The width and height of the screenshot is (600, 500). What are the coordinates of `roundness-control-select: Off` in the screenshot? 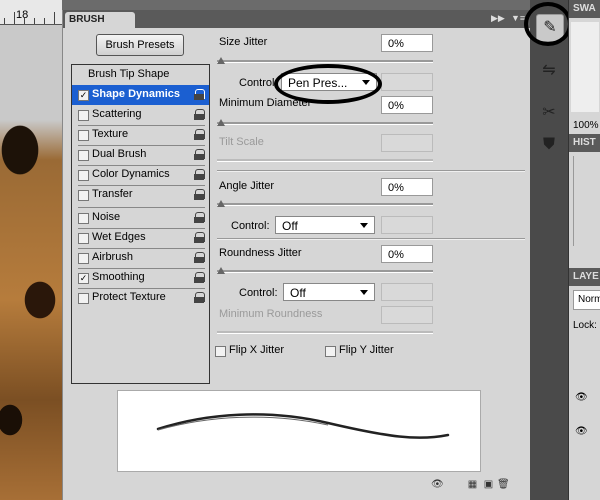 It's located at (329, 292).